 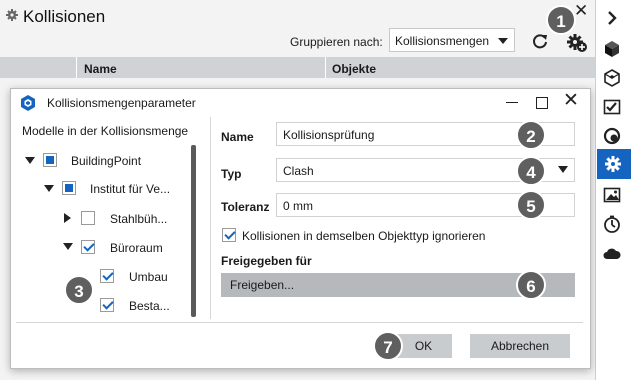 What do you see at coordinates (571, 100) in the screenshot?
I see `dialog-close-icon: ✕` at bounding box center [571, 100].